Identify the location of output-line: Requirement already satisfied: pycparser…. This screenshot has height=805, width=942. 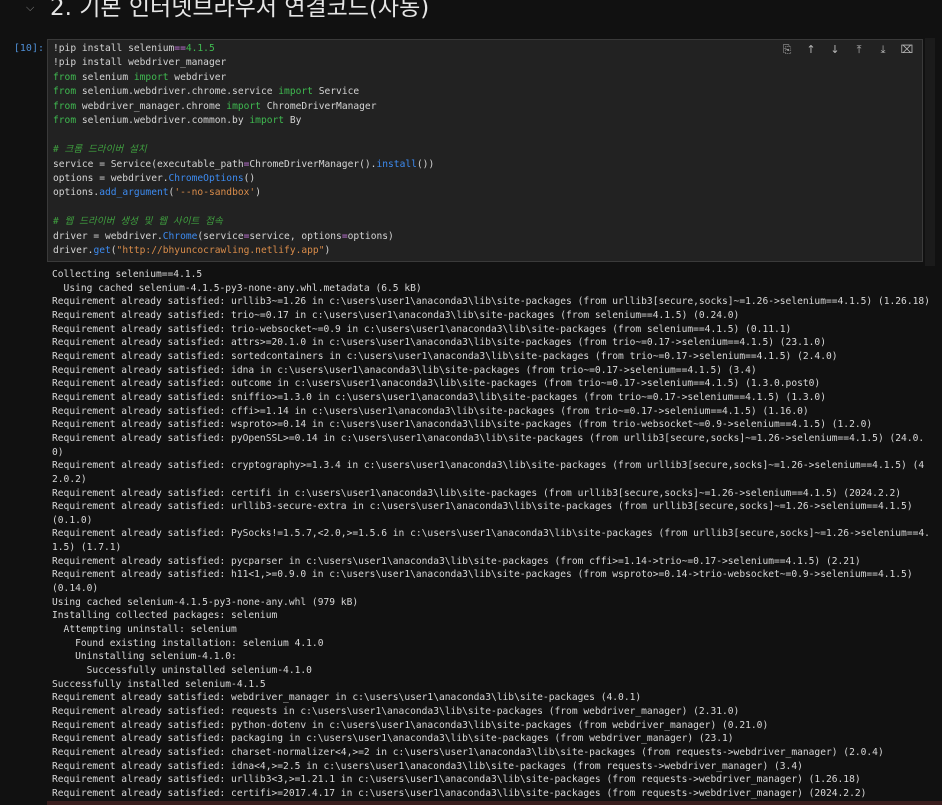
(456, 561).